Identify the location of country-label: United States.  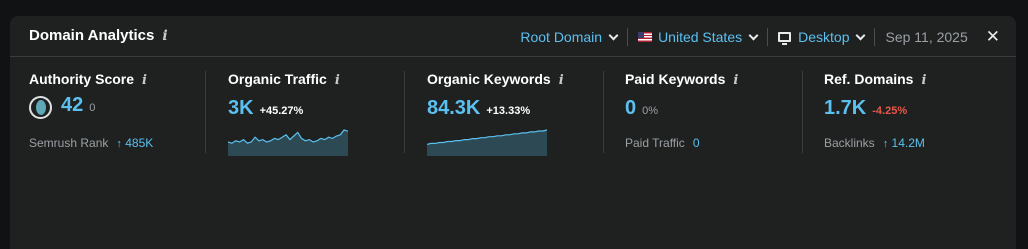
(700, 37).